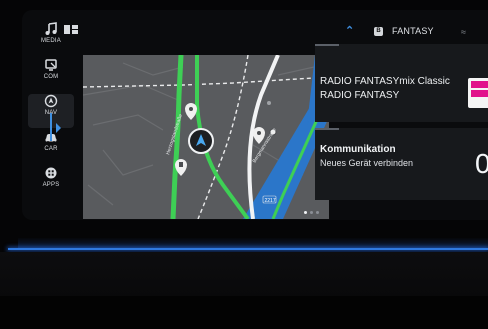 This screenshot has width=488, height=329. I want to click on radio-source-badge: B, so click(378, 31).